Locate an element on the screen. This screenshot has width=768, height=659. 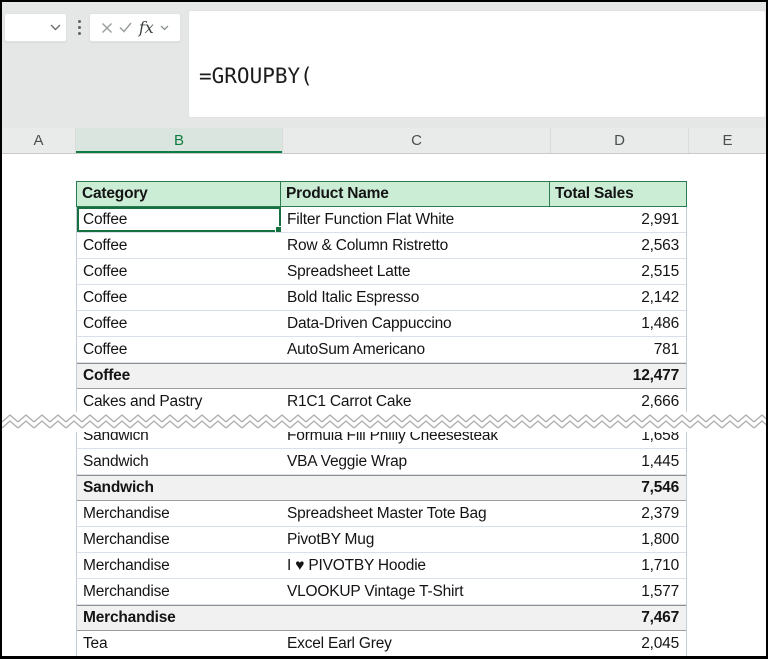
total-cell: 2,045 is located at coordinates (618, 643).